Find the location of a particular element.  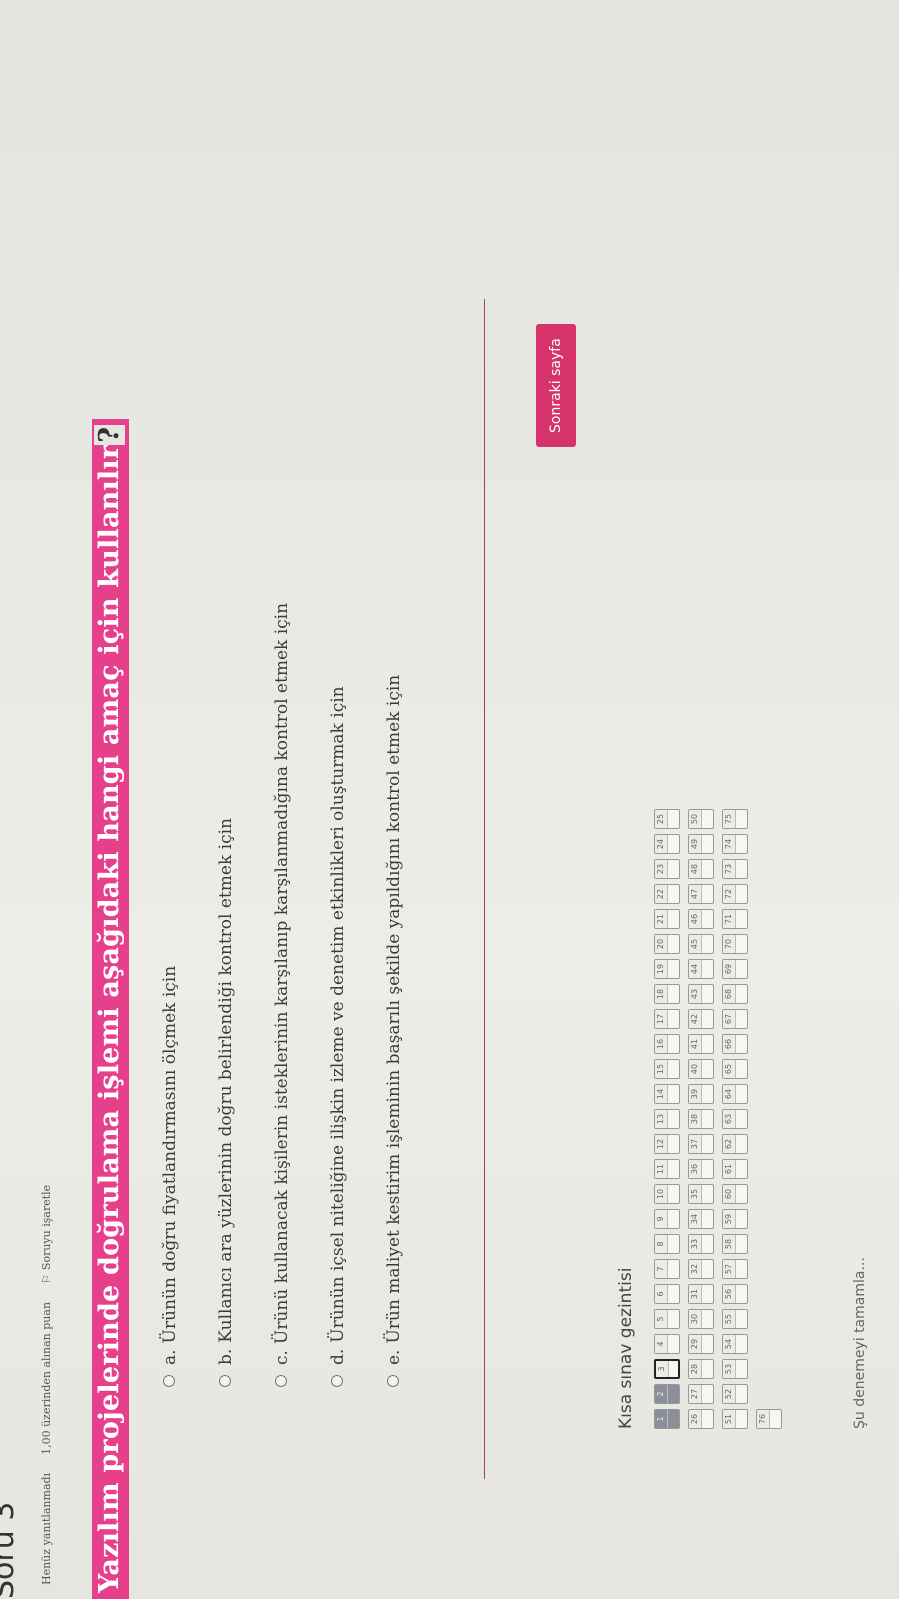

nav-question-14: 14 is located at coordinates (667, 1094).